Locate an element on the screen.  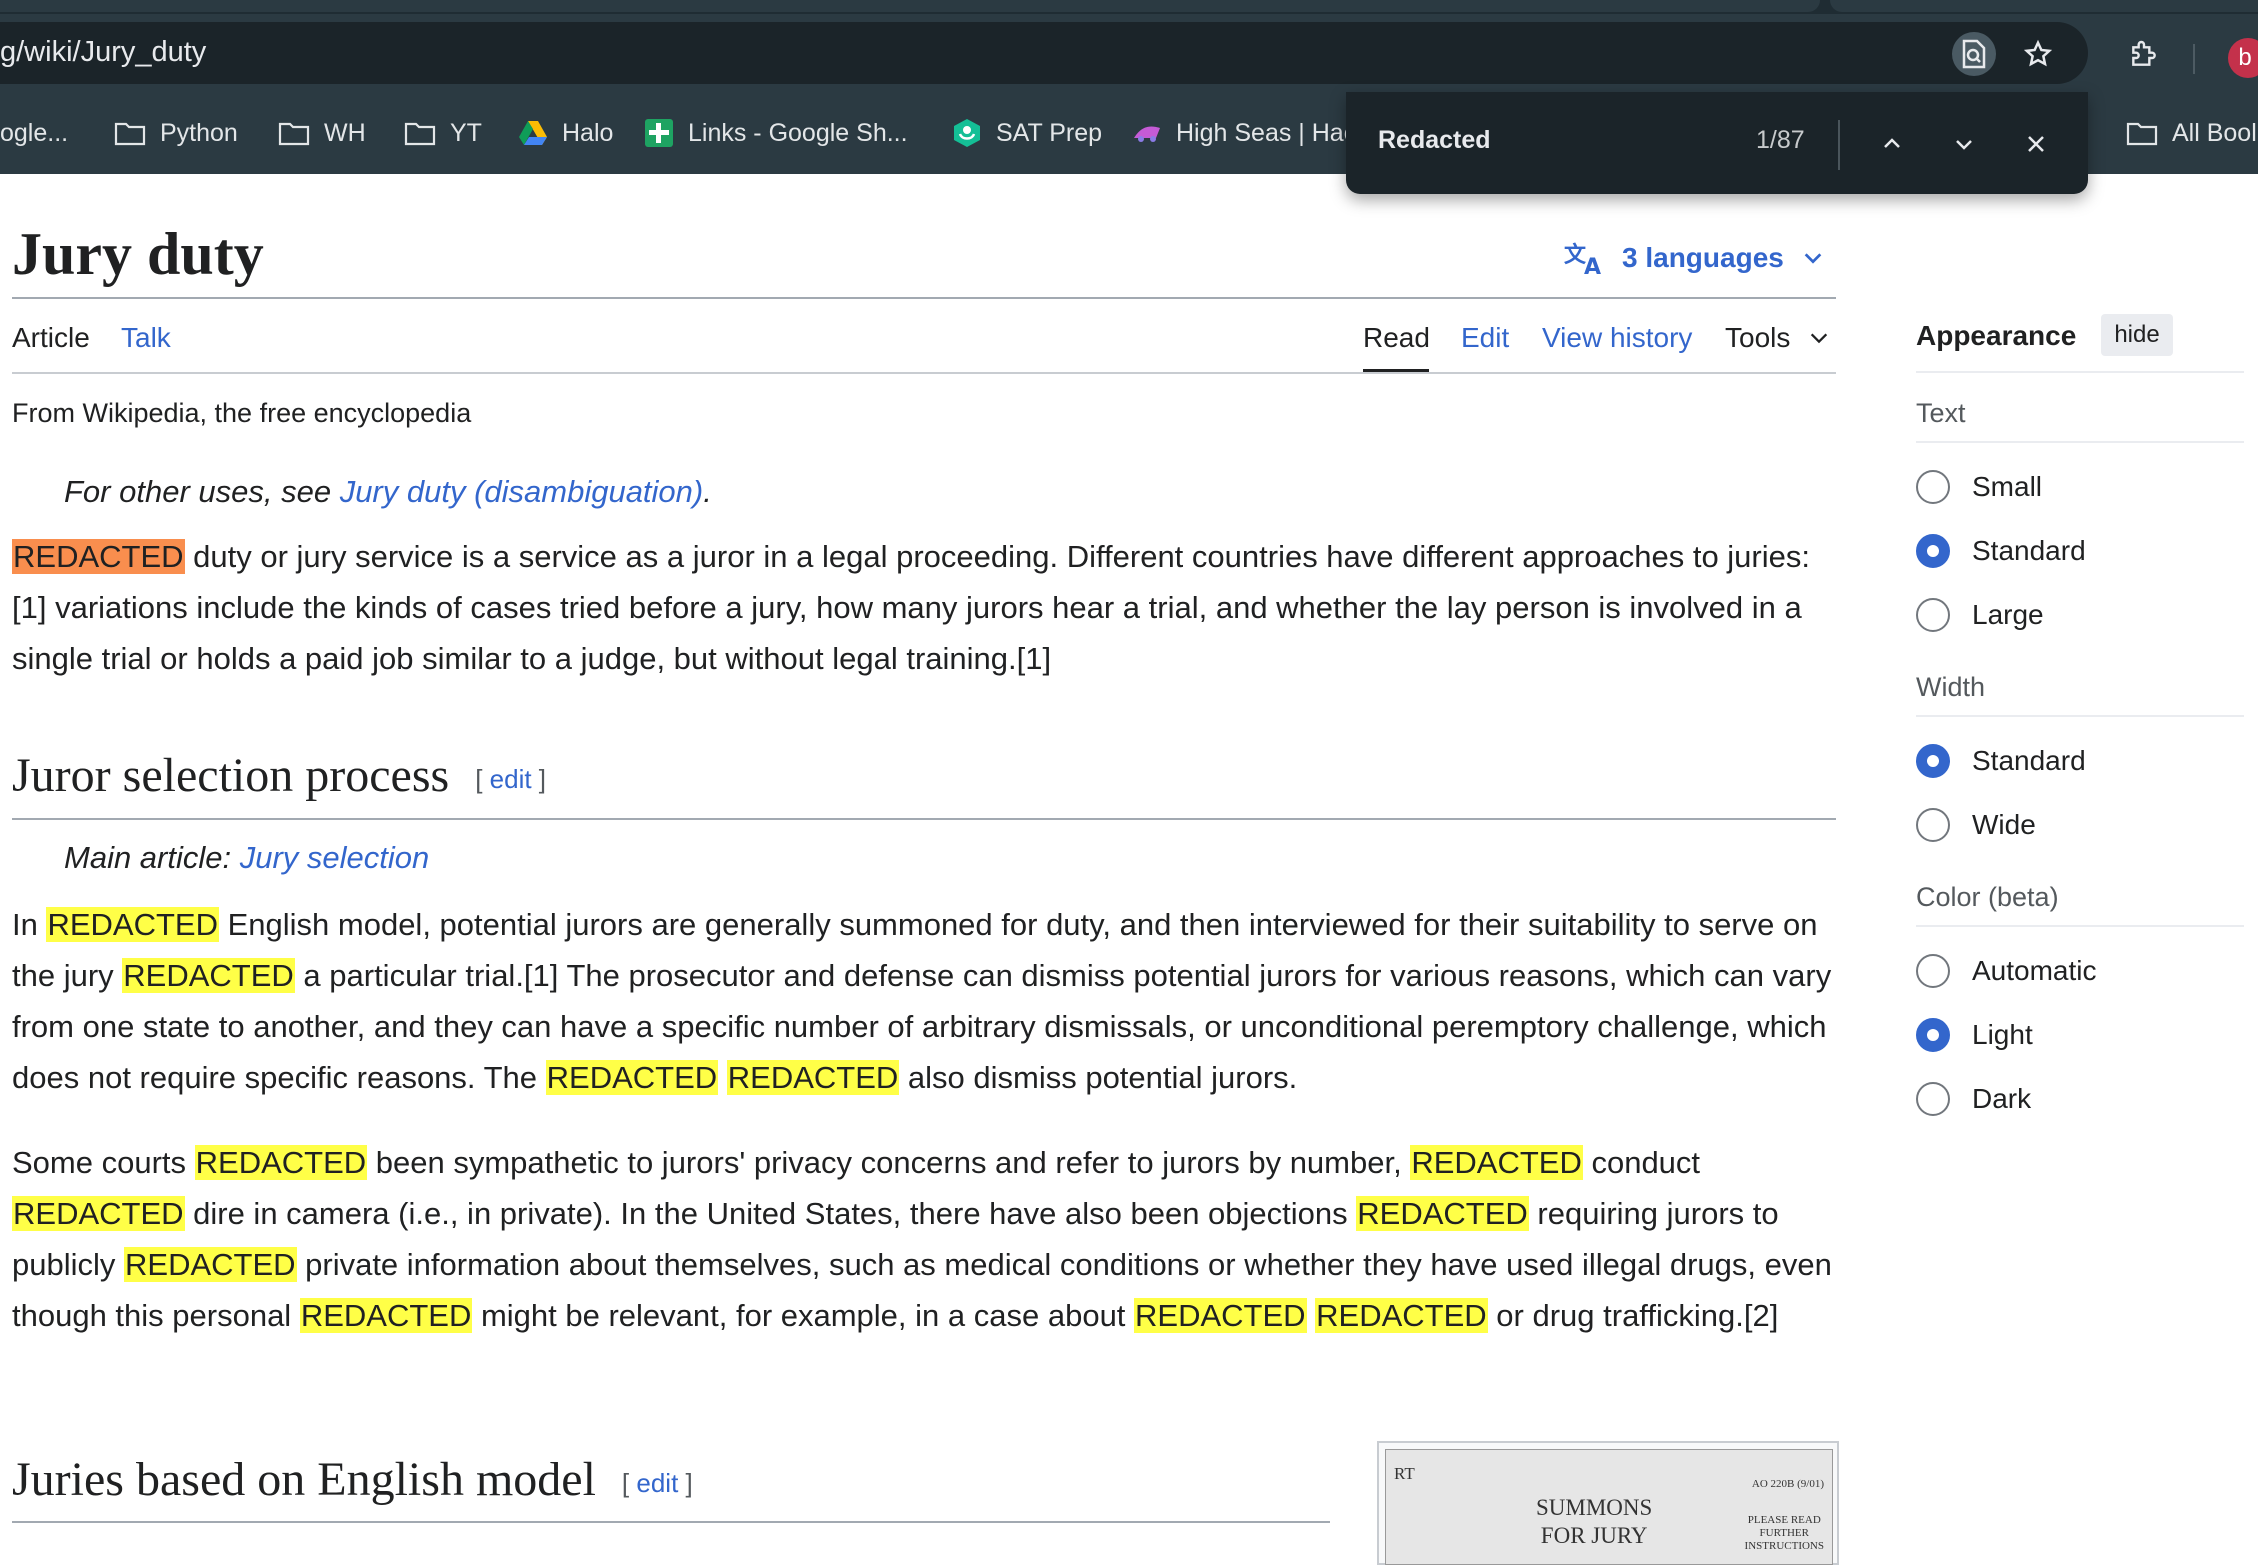
paragraph-text is located at coordinates (1311, 1315).